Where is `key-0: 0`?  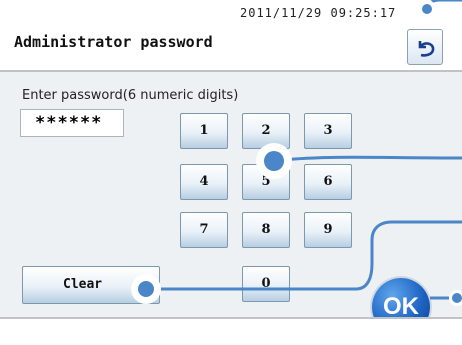
key-0: 0 is located at coordinates (266, 284).